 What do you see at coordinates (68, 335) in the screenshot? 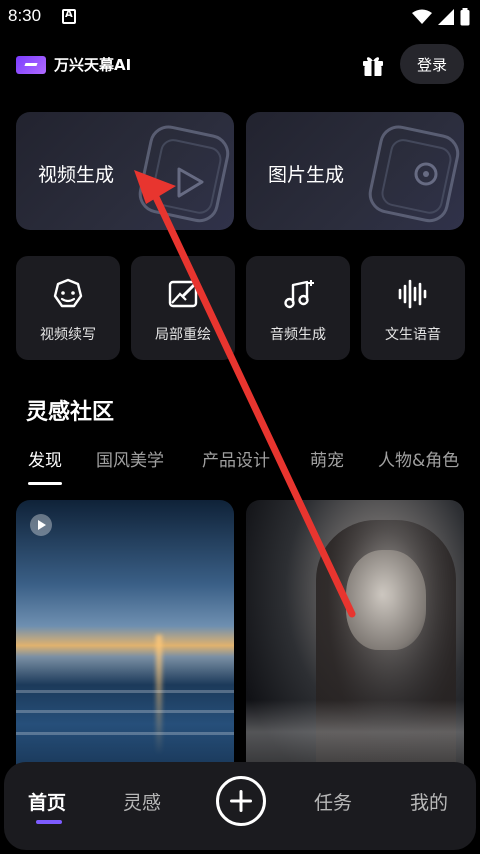
I see `tool-label: 视频续写` at bounding box center [68, 335].